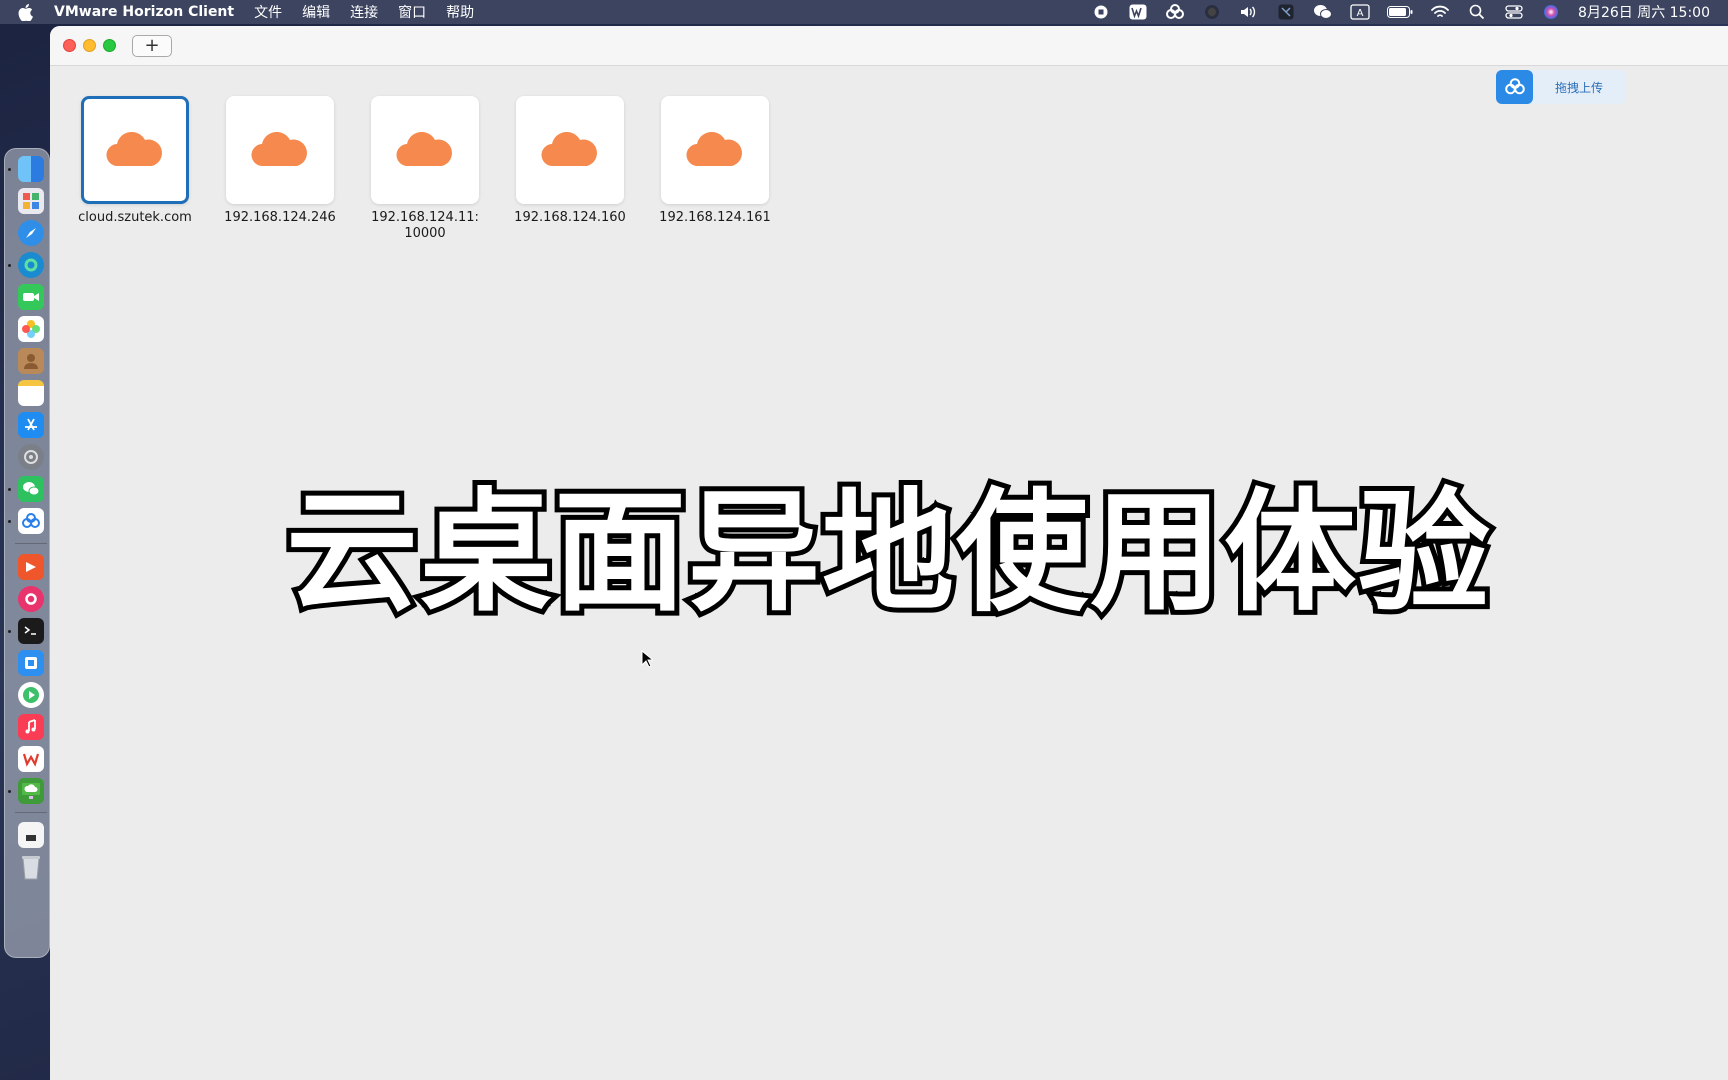 This screenshot has height=1080, width=1728. Describe the element at coordinates (570, 217) in the screenshot. I see `server-label: 192.168.124.160` at that location.